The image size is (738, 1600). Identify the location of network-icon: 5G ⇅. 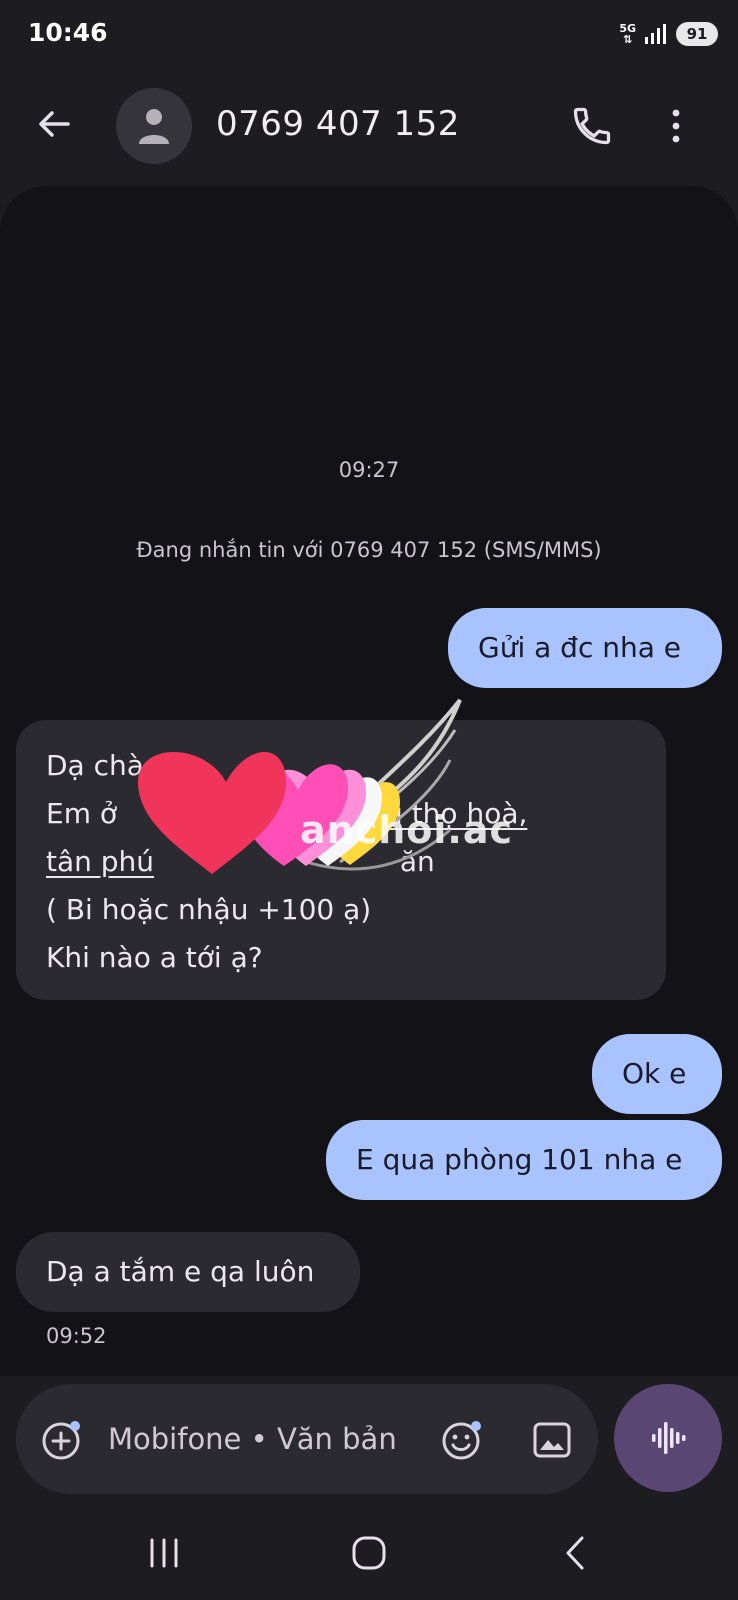
(627, 34).